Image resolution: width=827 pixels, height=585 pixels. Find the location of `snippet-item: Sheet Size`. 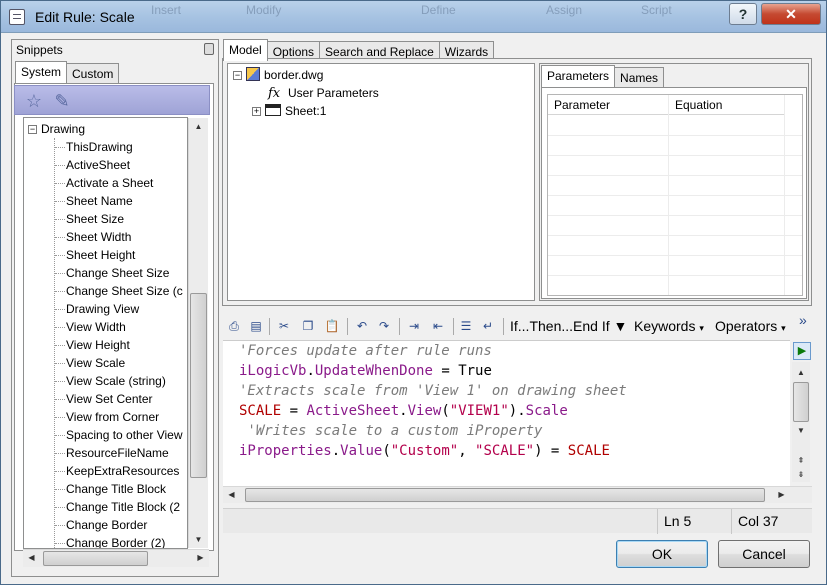

snippet-item: Sheet Size is located at coordinates (95, 219).